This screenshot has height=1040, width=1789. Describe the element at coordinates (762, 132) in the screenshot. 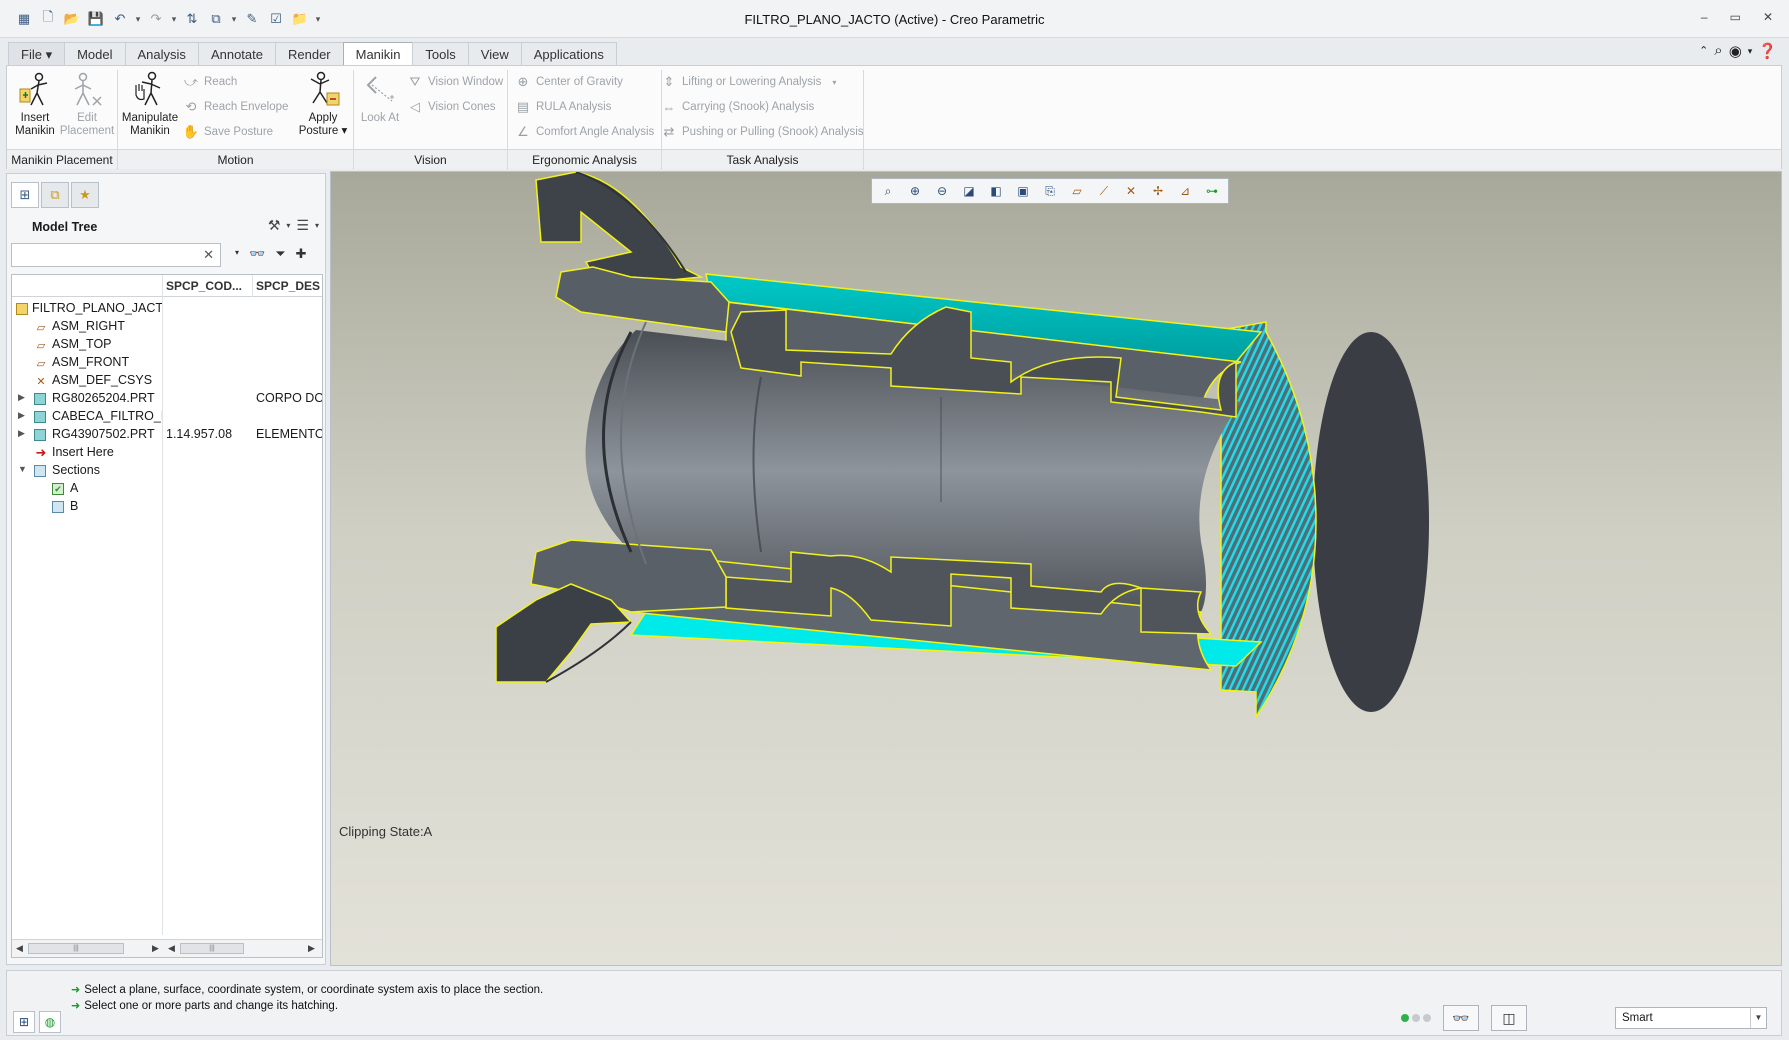

I see `pushing-pulling-analysis-button: ⇄ Pushing or Pulling (Snook) Analysis` at that location.